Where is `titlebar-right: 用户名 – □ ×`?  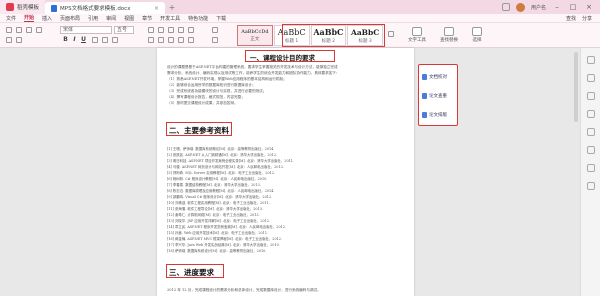 titlebar-right: 用户名 – □ × is located at coordinates (550, 7).